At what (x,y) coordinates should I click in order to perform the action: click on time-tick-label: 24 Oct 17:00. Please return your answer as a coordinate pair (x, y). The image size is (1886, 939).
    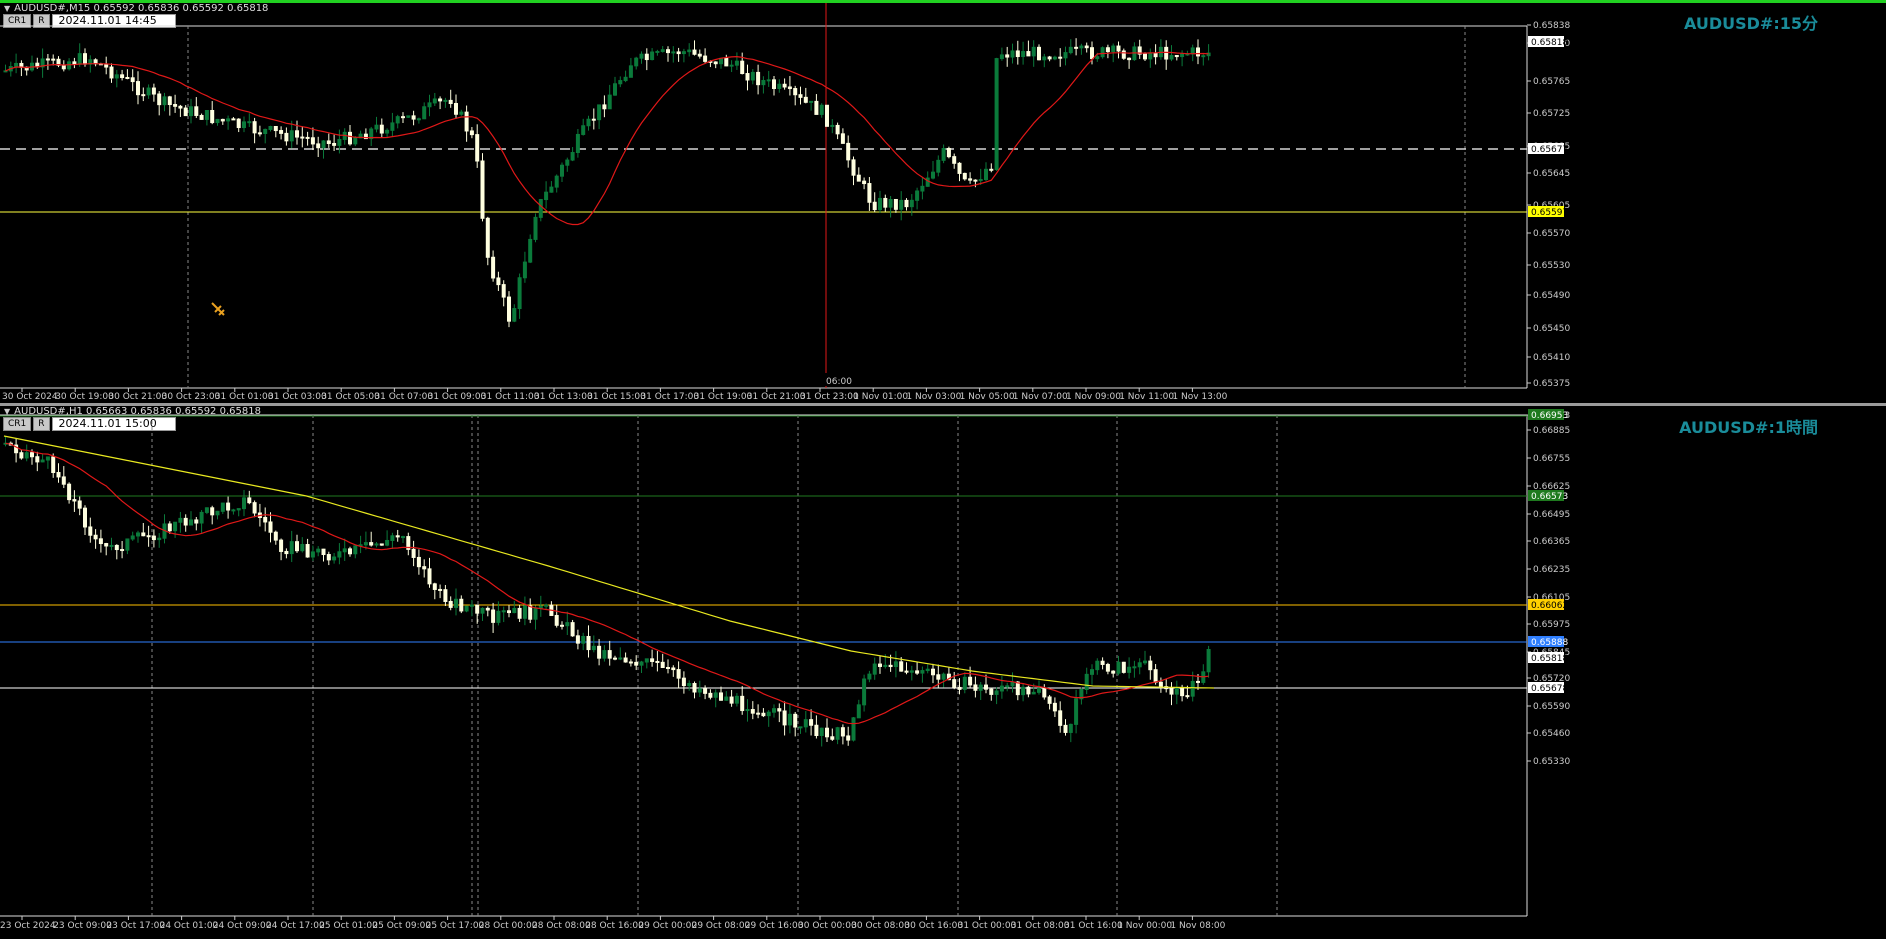
    Looking at the image, I should click on (295, 926).